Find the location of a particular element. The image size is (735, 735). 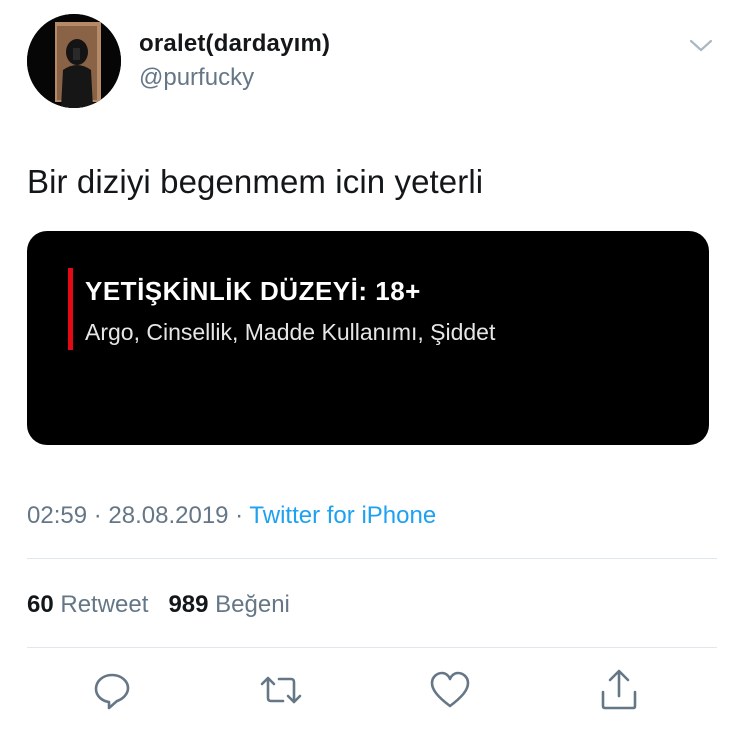

tweet-time: 02:59 is located at coordinates (57, 515).